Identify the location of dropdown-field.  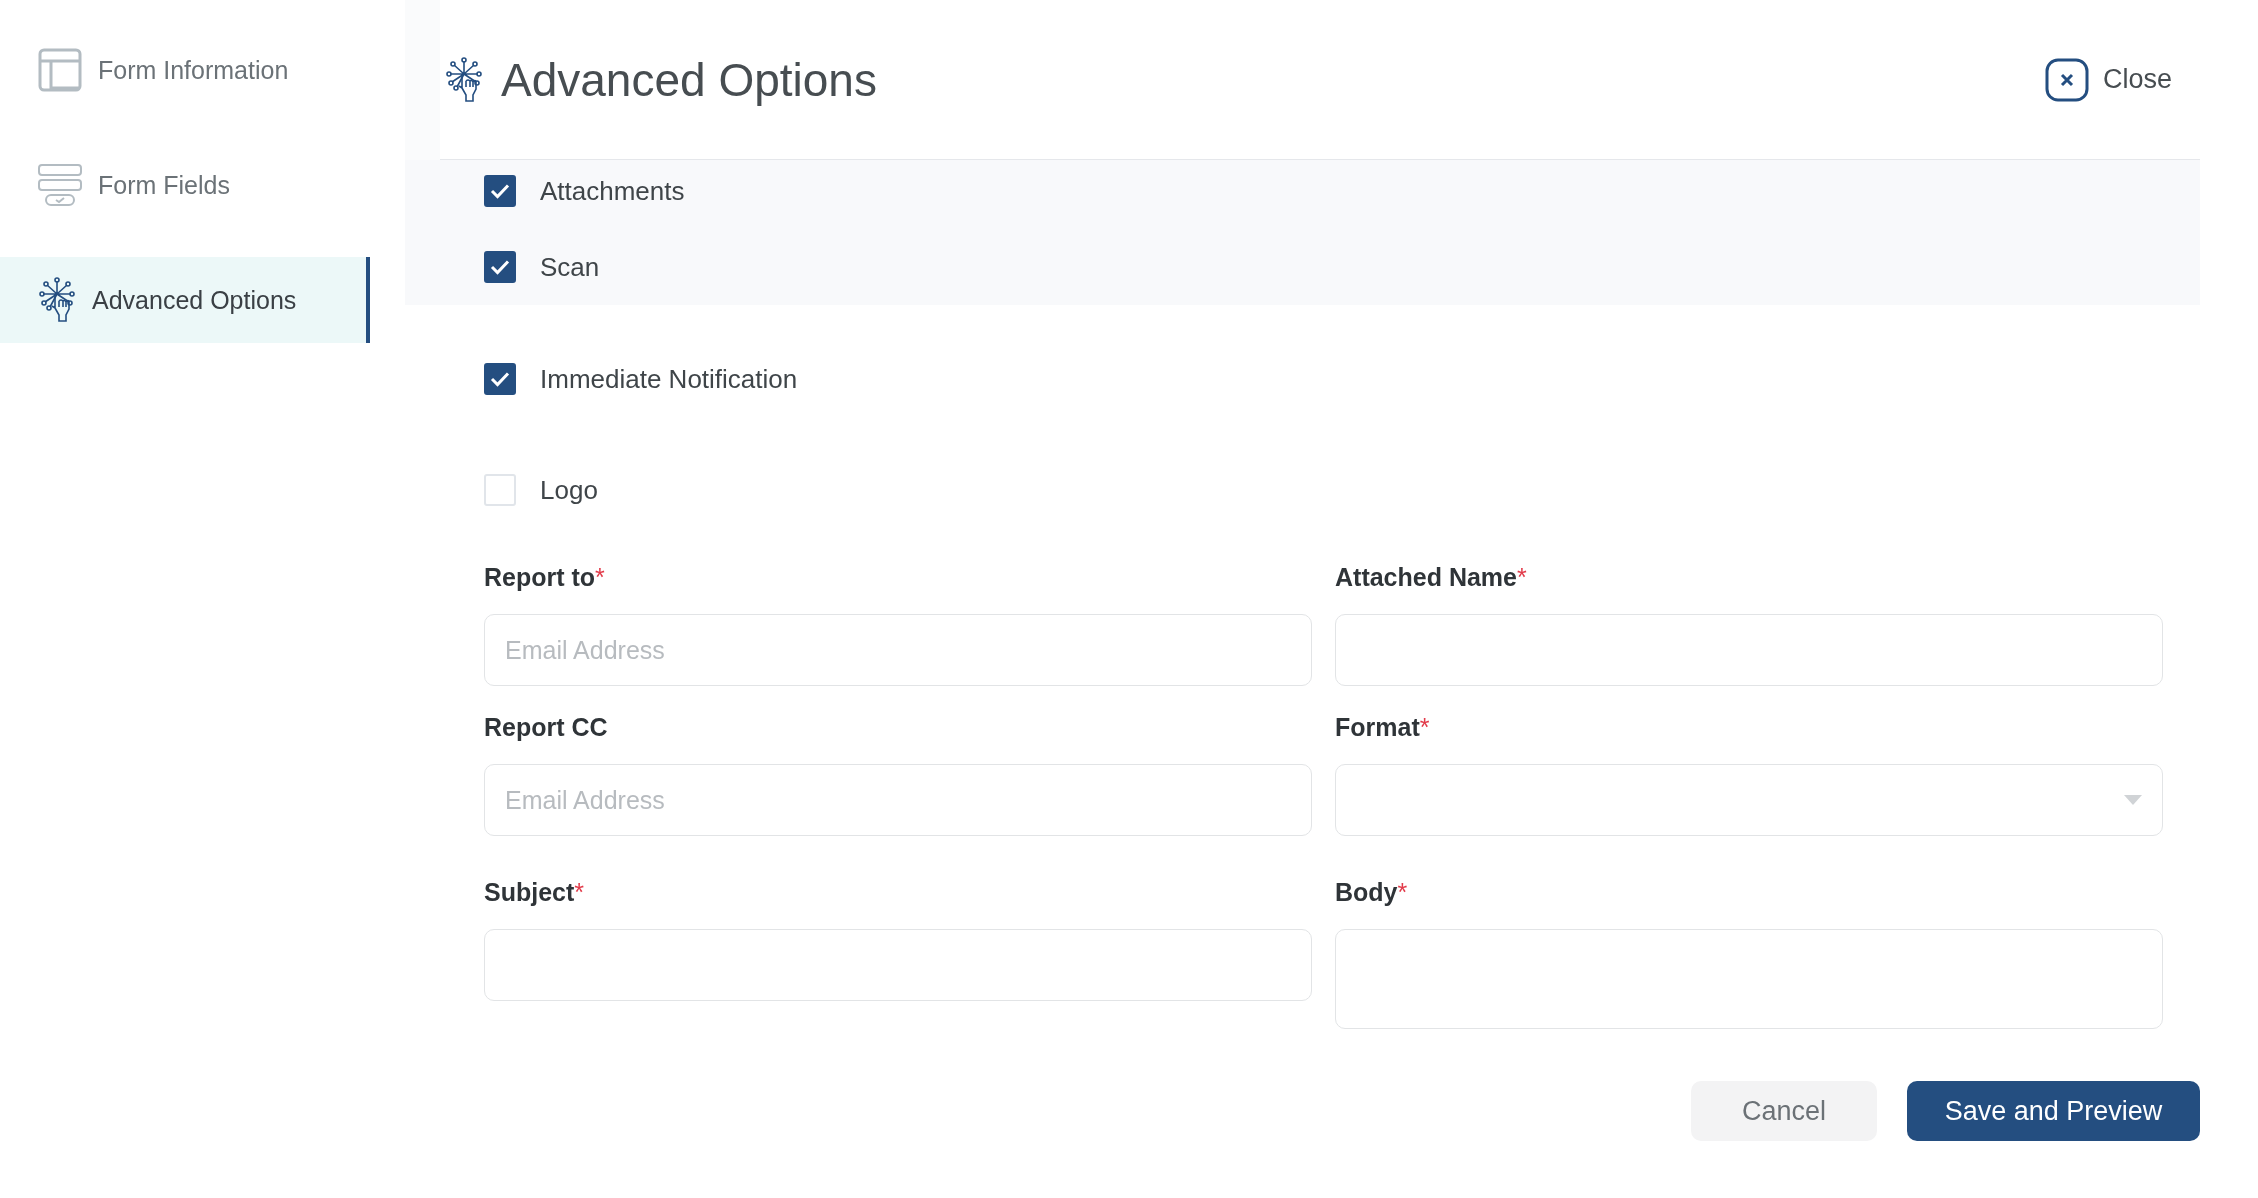
(1749, 800).